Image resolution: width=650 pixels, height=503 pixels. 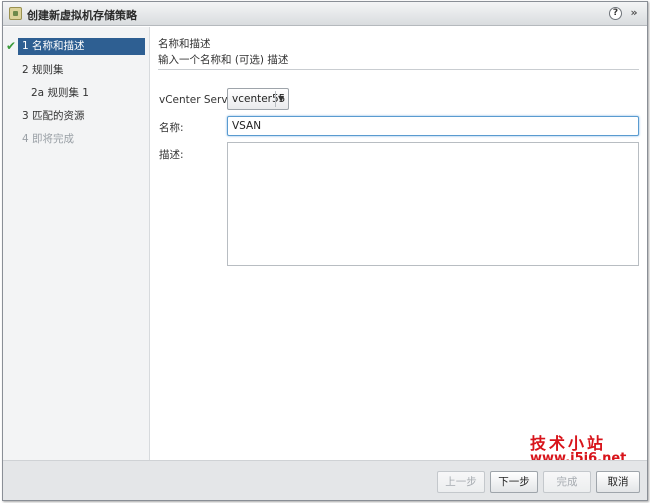 What do you see at coordinates (11, 46) in the screenshot?
I see `checkmark-icon: ✔` at bounding box center [11, 46].